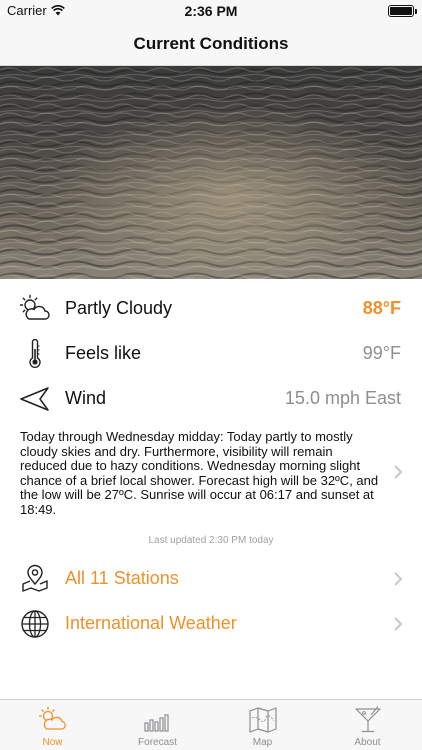  I want to click on feels-like-label: Feels like, so click(103, 353).